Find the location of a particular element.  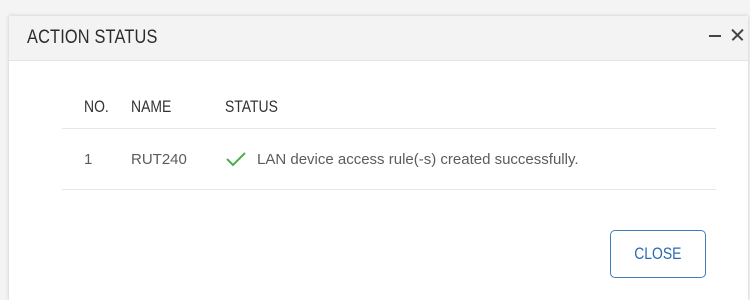

close-icon is located at coordinates (737, 35).